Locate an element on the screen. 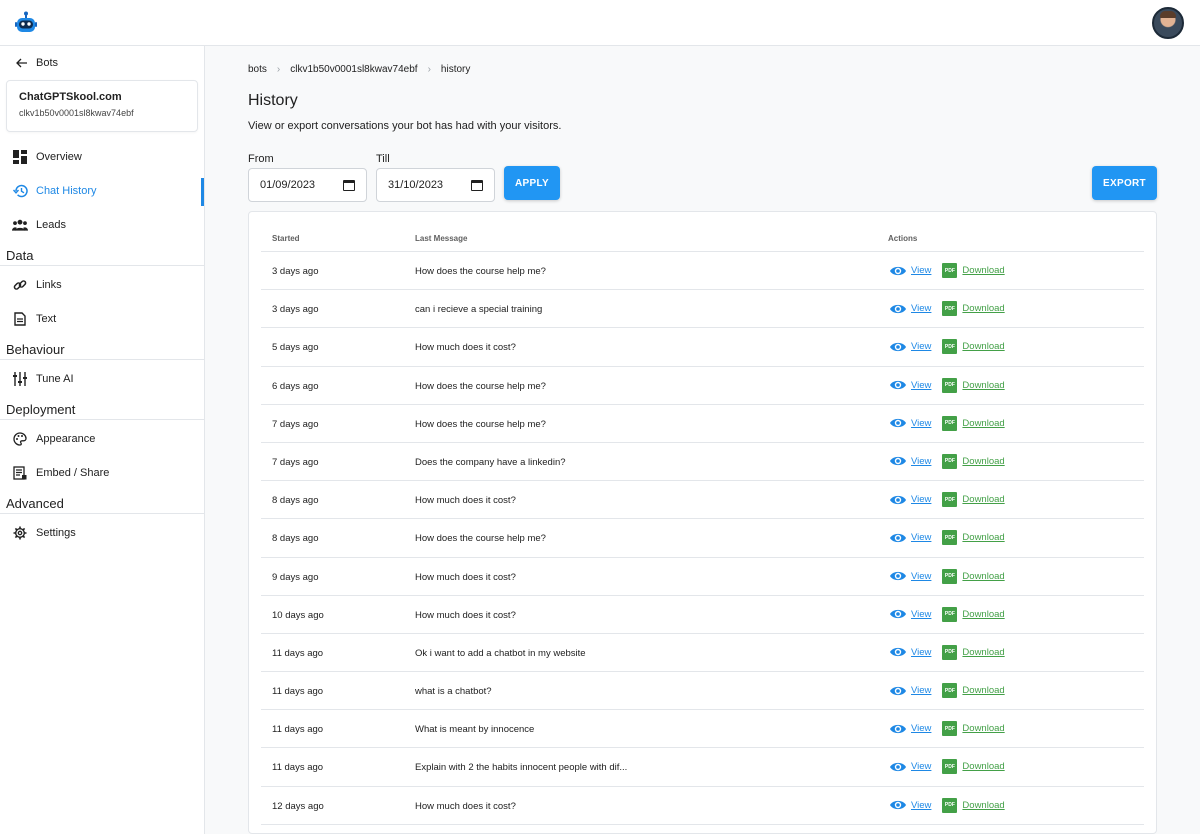 The height and width of the screenshot is (834, 1200). sidebar-item-label: Tune AI is located at coordinates (55, 379).